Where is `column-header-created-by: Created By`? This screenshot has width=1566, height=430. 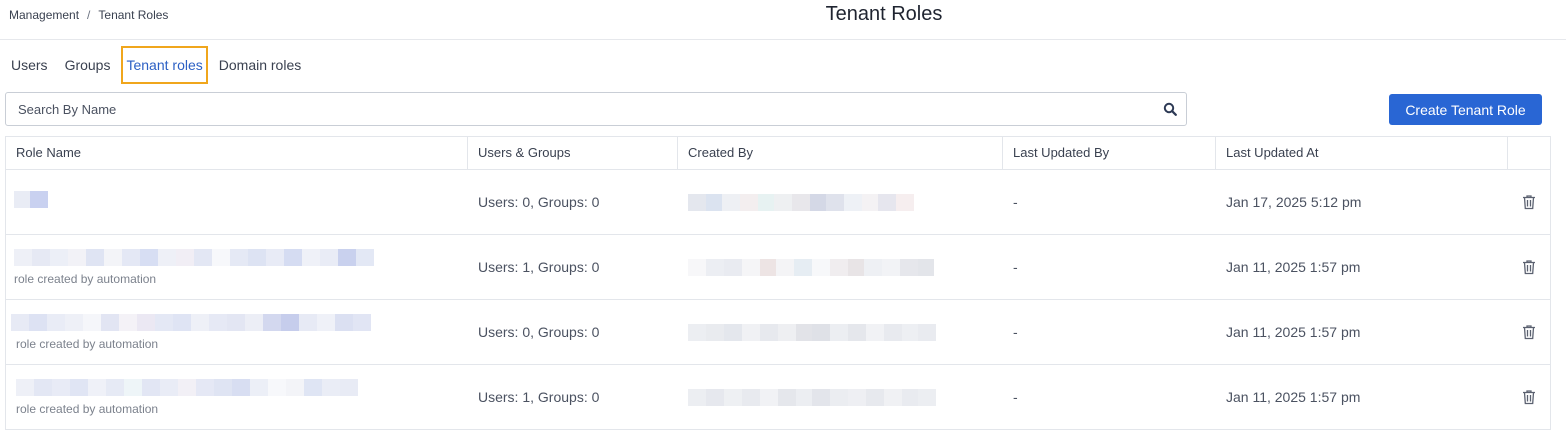
column-header-created-by: Created By is located at coordinates (840, 153).